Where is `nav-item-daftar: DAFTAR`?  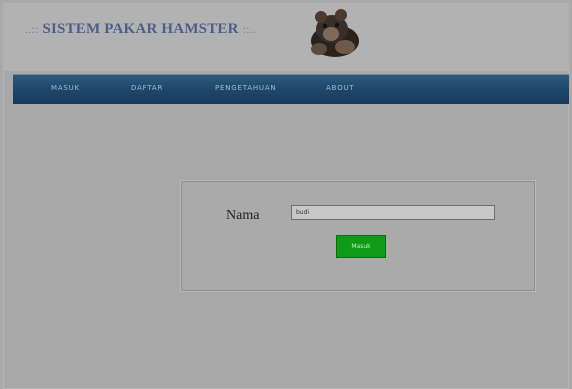
nav-item-daftar: DAFTAR is located at coordinates (147, 88).